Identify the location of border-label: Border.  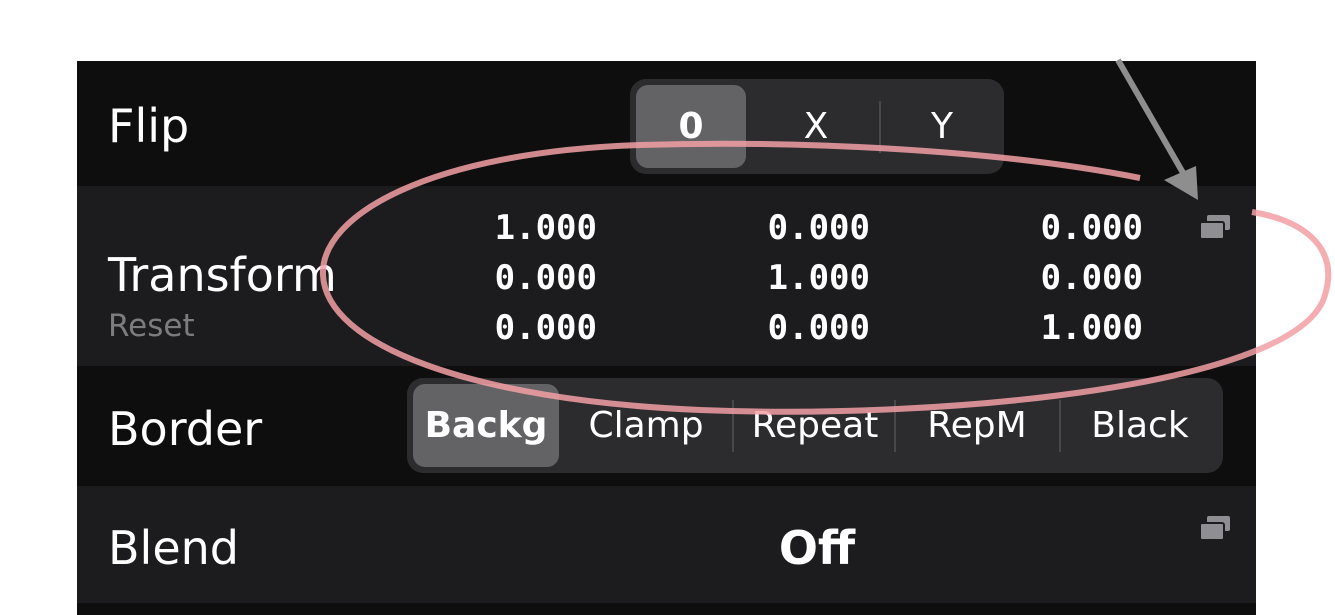
(185, 429).